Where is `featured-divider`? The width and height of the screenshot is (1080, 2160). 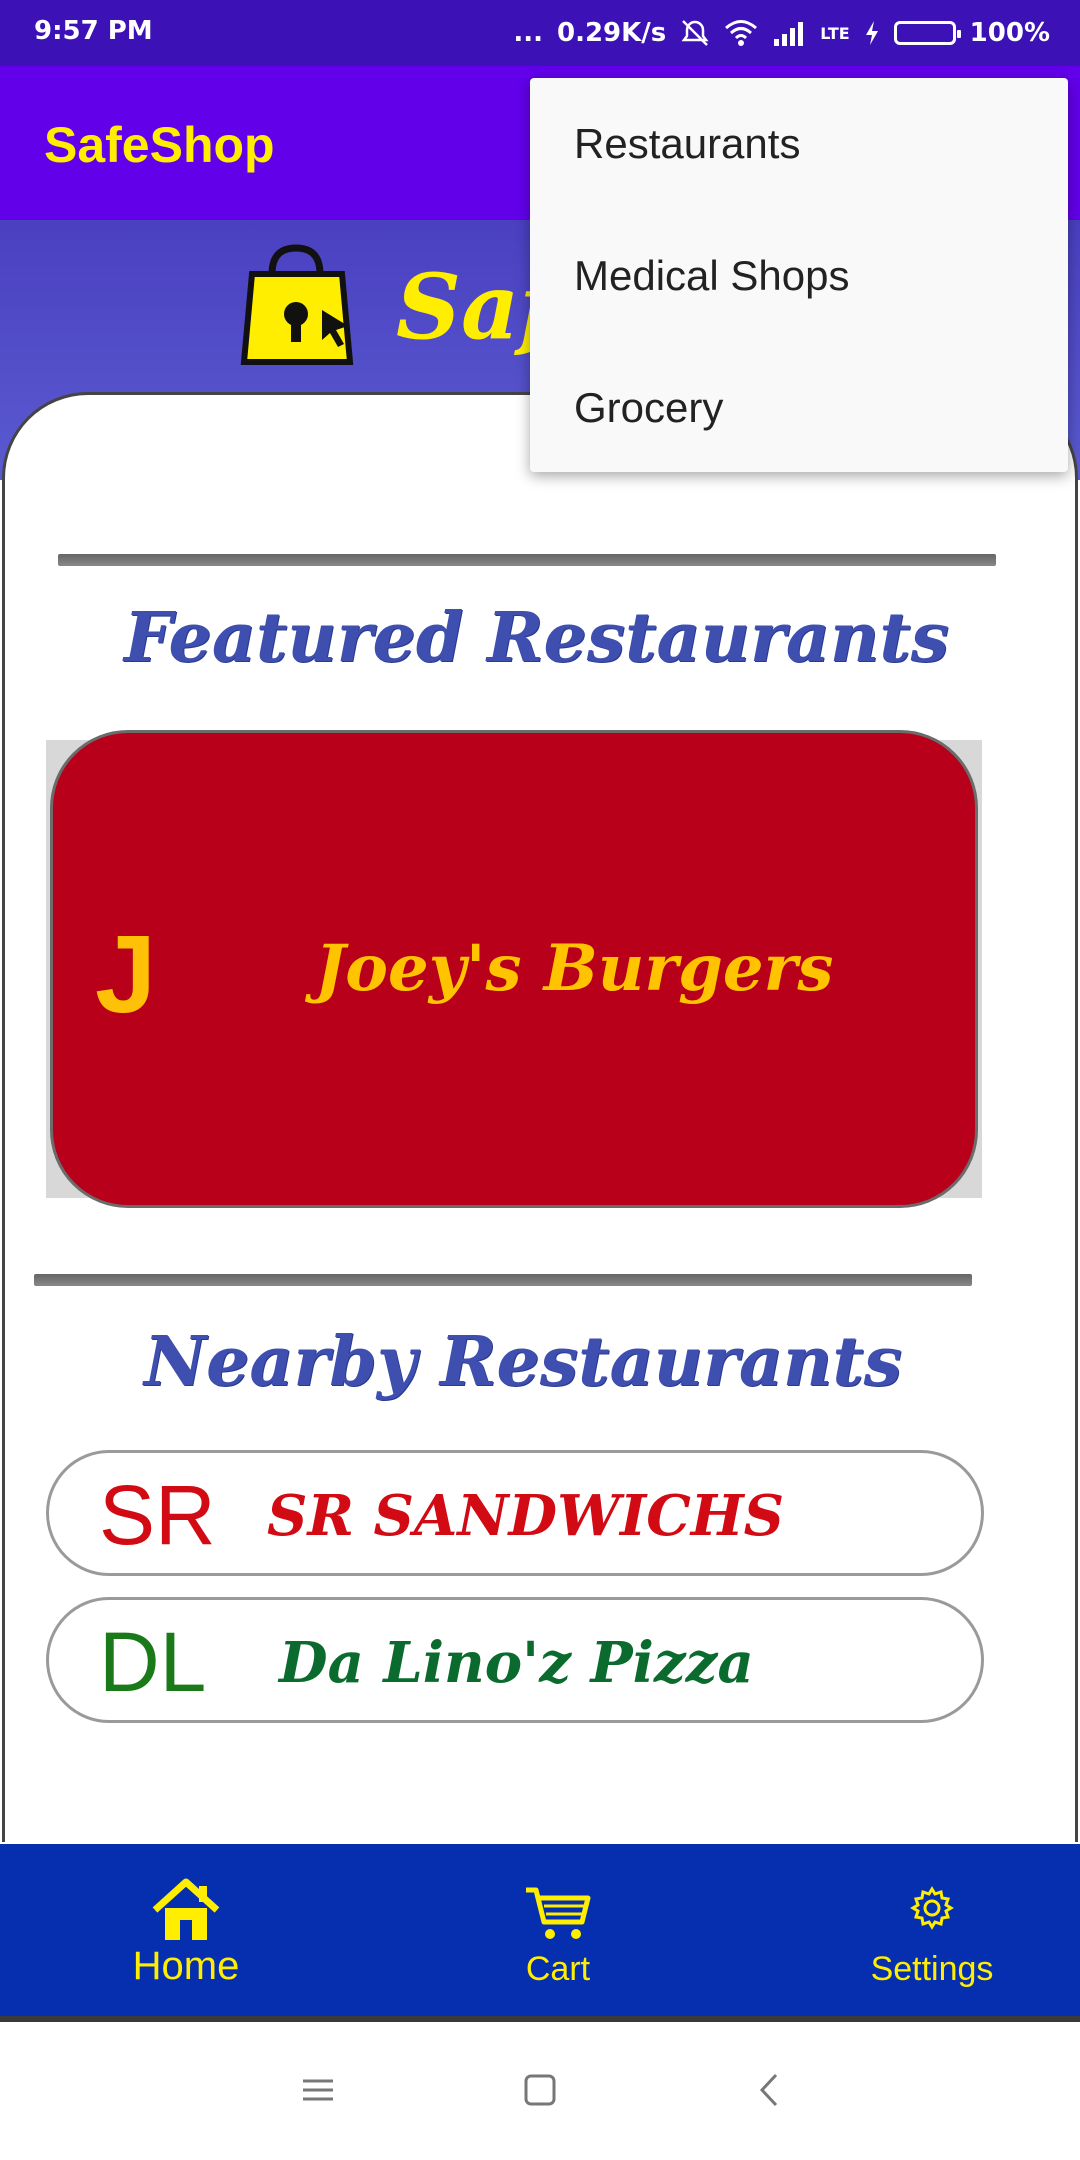
featured-divider is located at coordinates (527, 560).